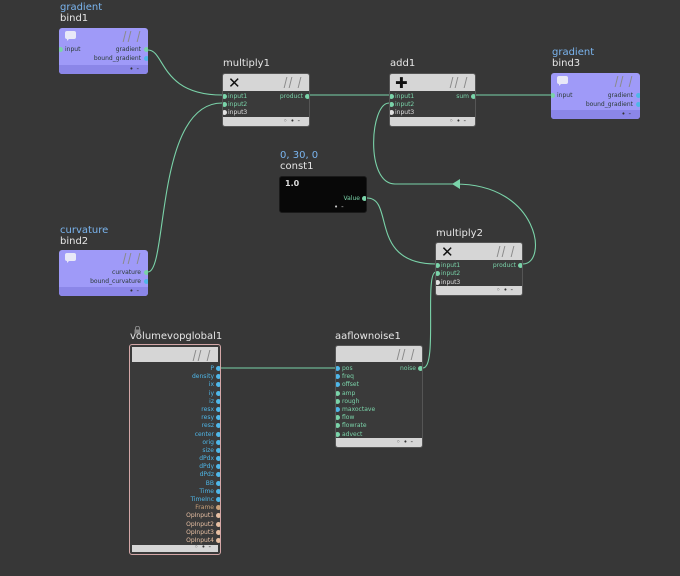 The height and width of the screenshot is (576, 680). I want to click on node-body: curvature bound_curvature •-, so click(103, 273).